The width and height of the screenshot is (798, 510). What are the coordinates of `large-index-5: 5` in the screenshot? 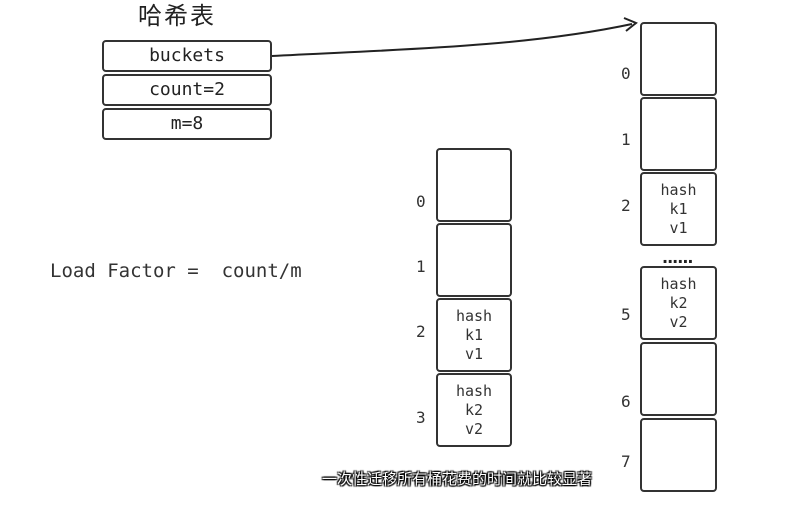 It's located at (626, 314).